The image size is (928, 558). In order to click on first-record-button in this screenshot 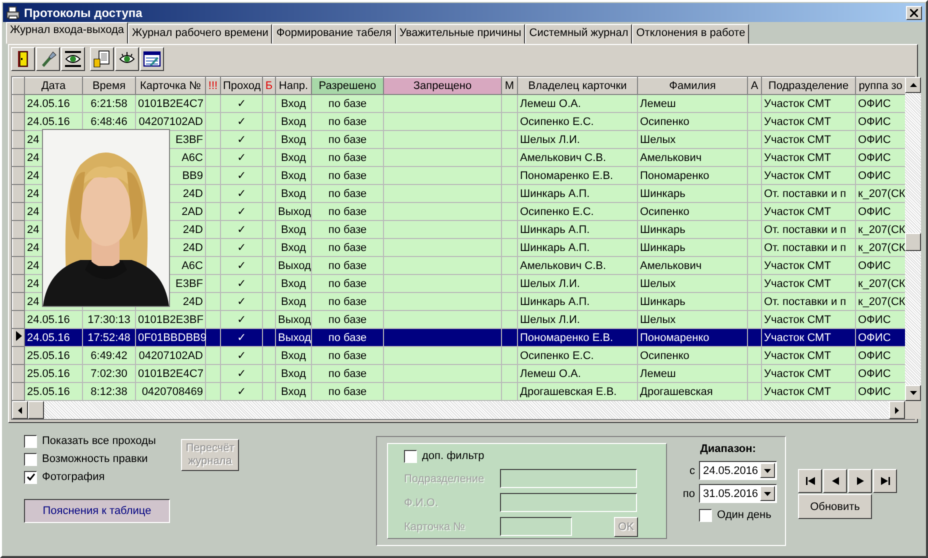, I will do `click(810, 481)`.